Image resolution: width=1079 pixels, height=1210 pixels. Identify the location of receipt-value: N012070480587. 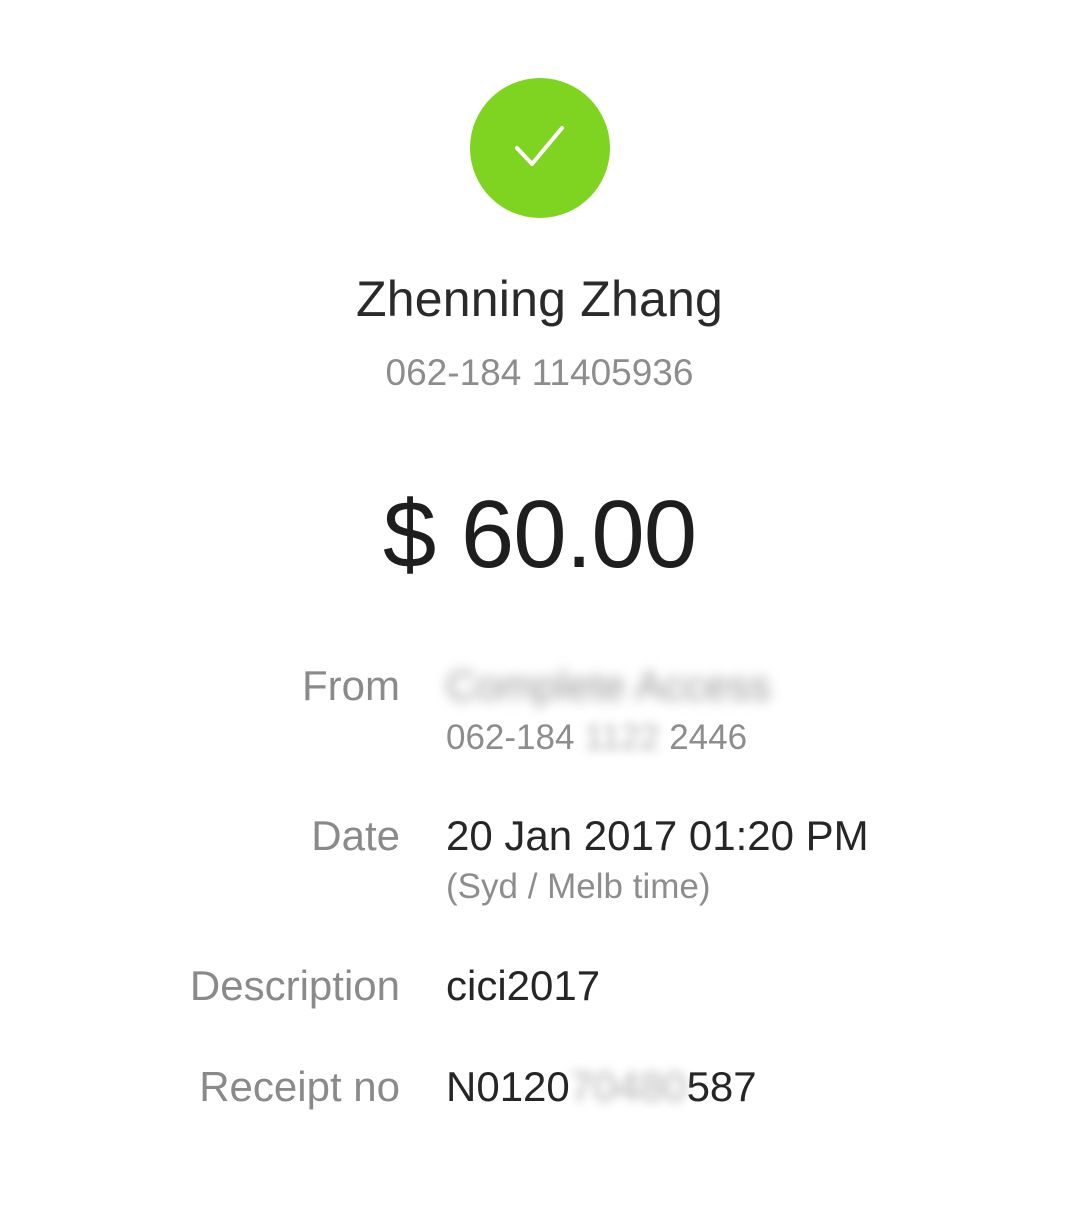
(601, 1087).